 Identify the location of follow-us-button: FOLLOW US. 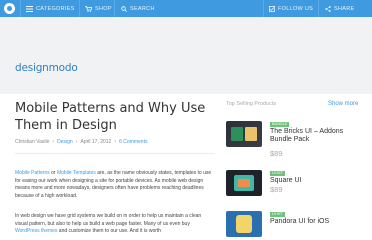
(291, 8).